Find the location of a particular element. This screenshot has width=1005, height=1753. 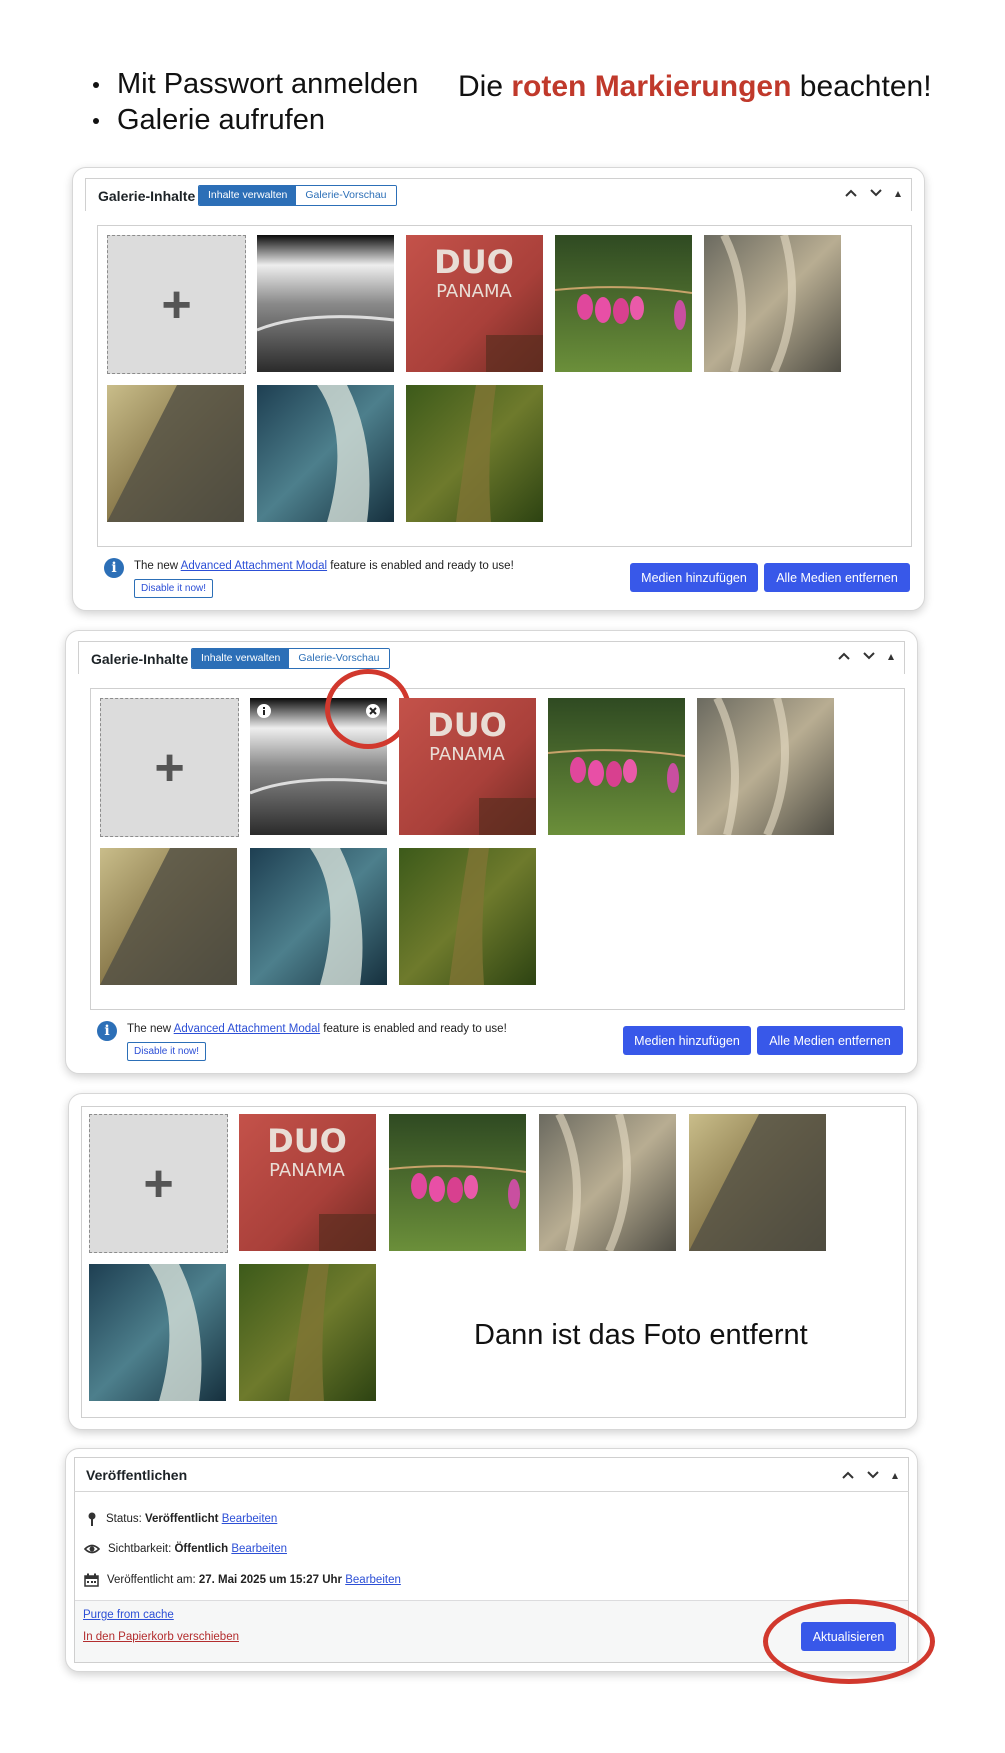

visibility-label: Sichtbarkeit: is located at coordinates (141, 1549).